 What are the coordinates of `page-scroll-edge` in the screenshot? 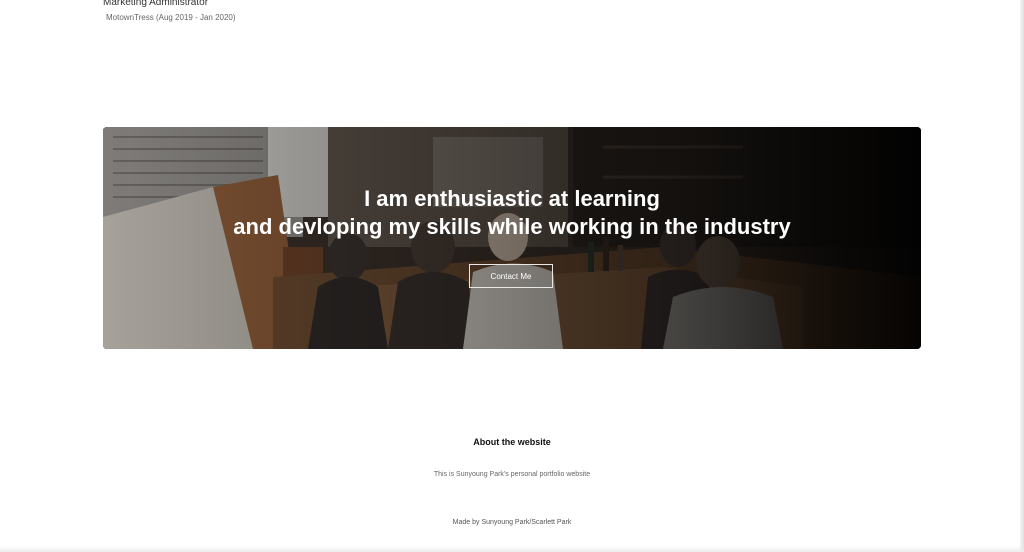 It's located at (1022, 276).